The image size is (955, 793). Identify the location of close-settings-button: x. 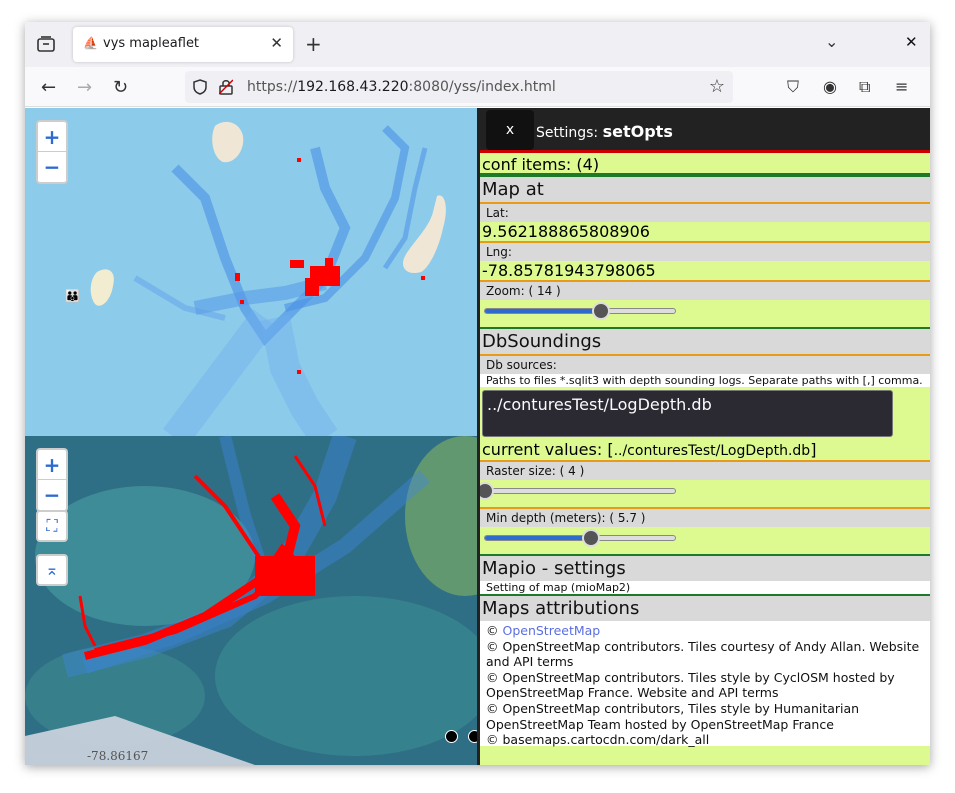
(510, 130).